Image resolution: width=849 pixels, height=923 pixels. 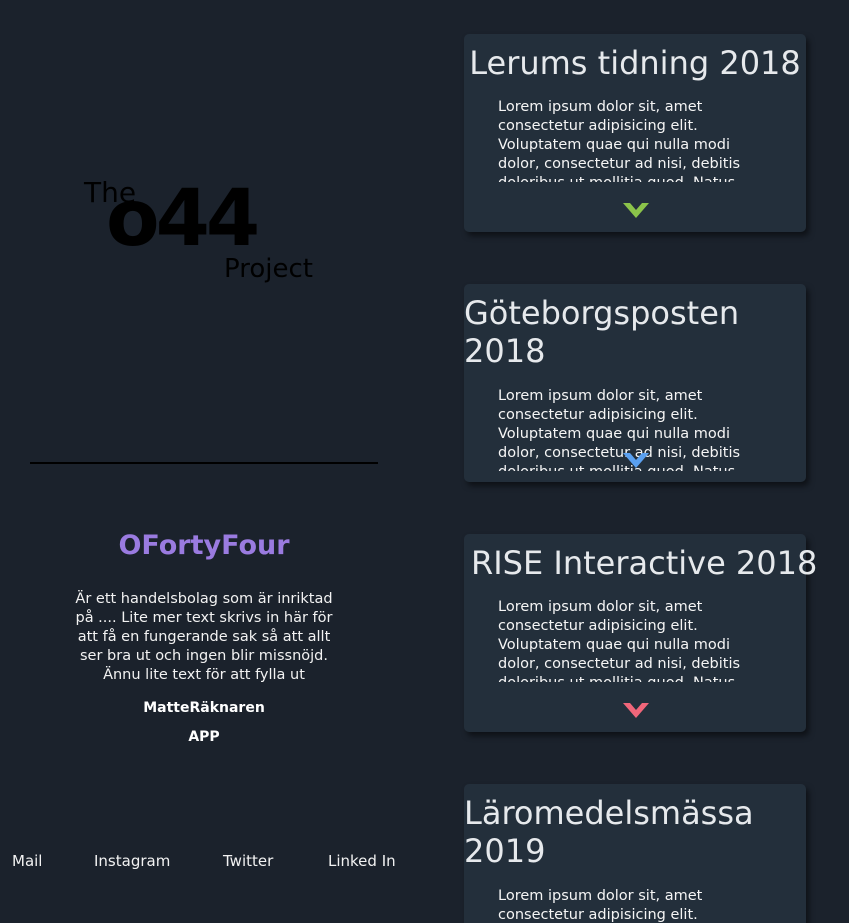 I want to click on nav-twitter: Twitter, so click(x=248, y=861).